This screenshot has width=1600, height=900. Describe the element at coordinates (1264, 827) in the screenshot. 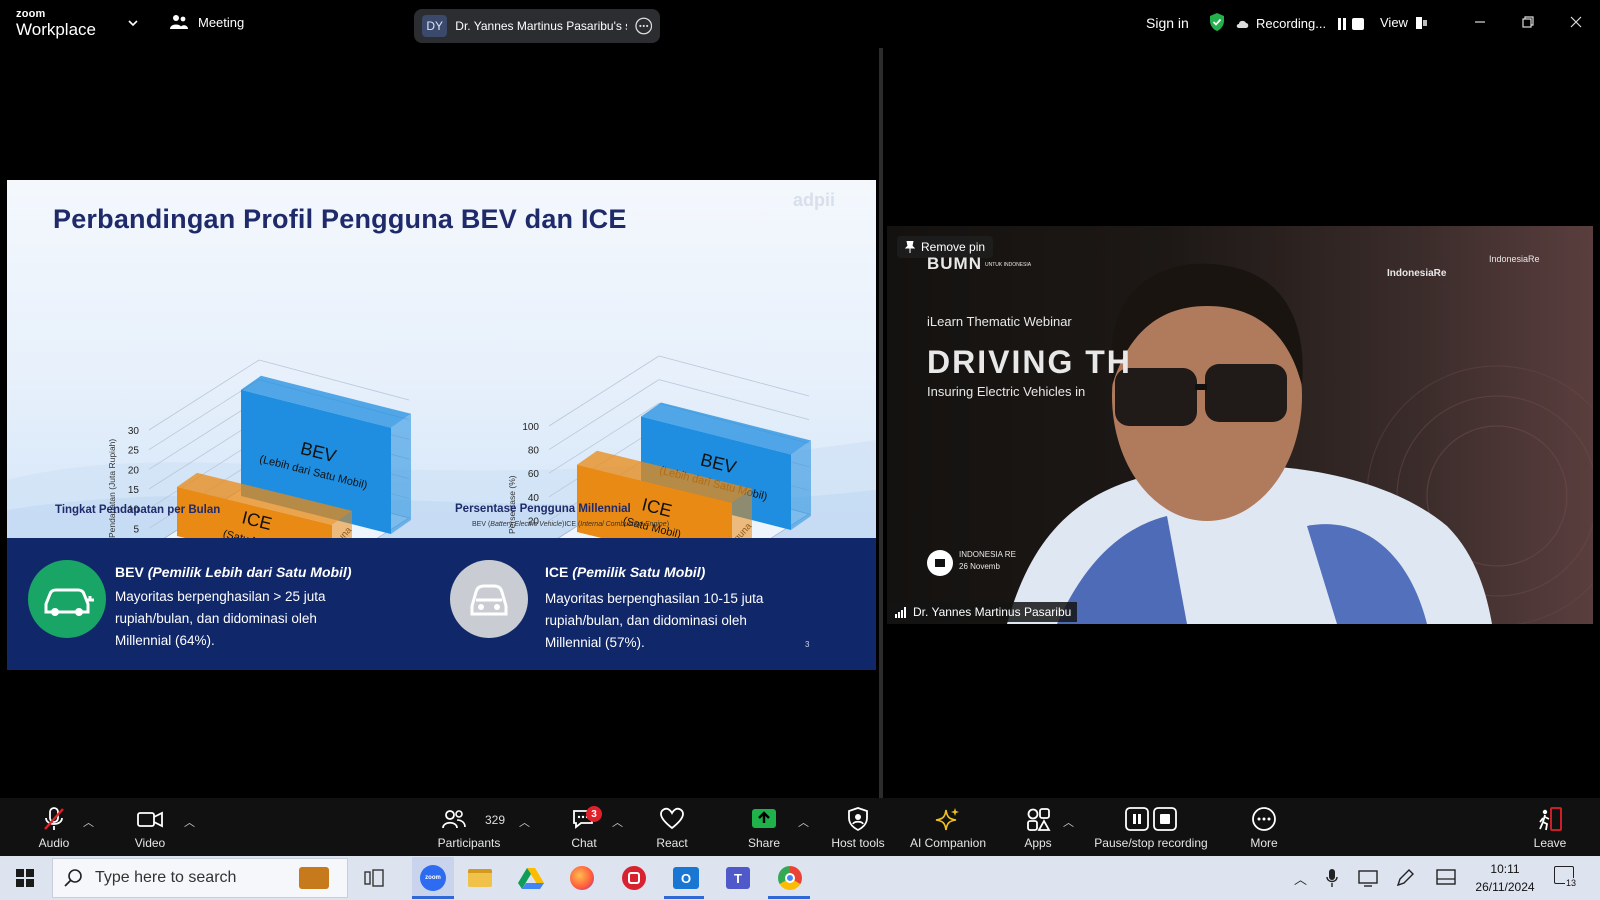

I see `more-button: More` at that location.